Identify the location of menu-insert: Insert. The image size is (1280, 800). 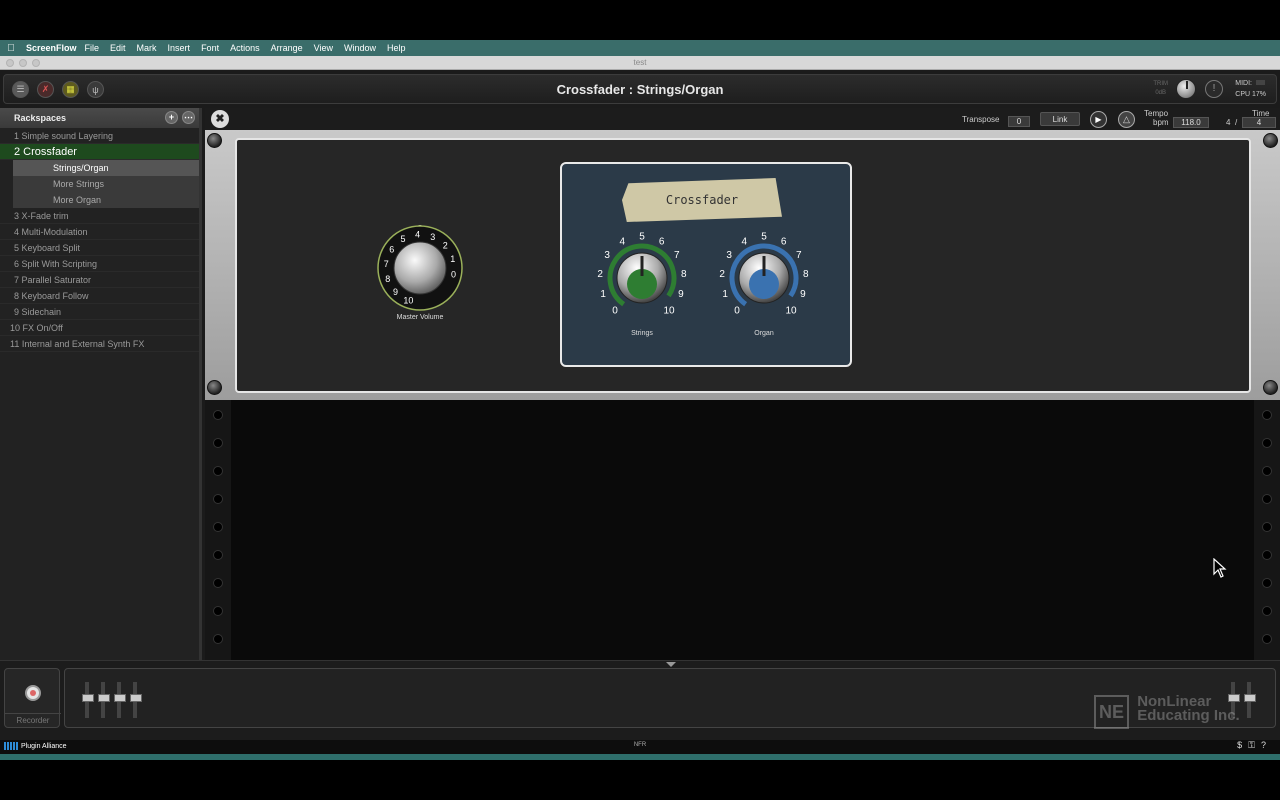
(179, 48).